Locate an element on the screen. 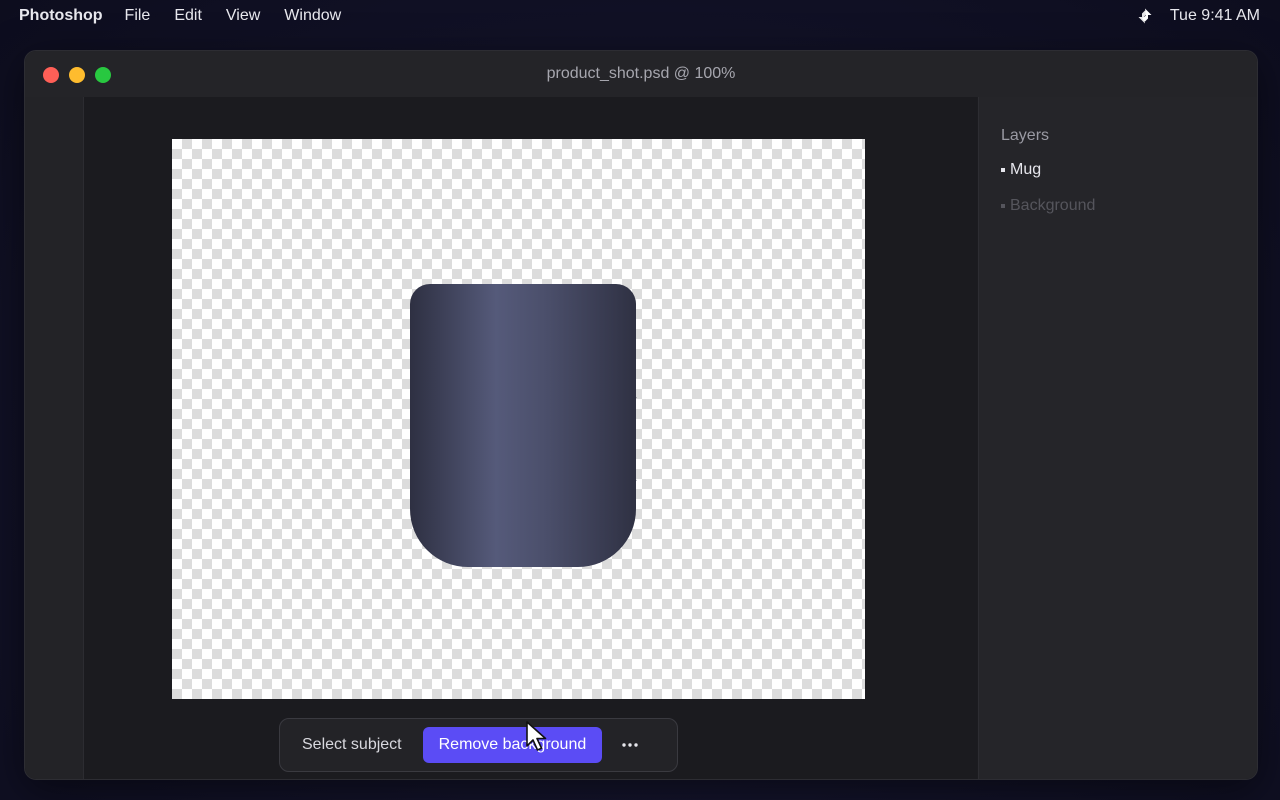  window-controls is located at coordinates (77, 75).